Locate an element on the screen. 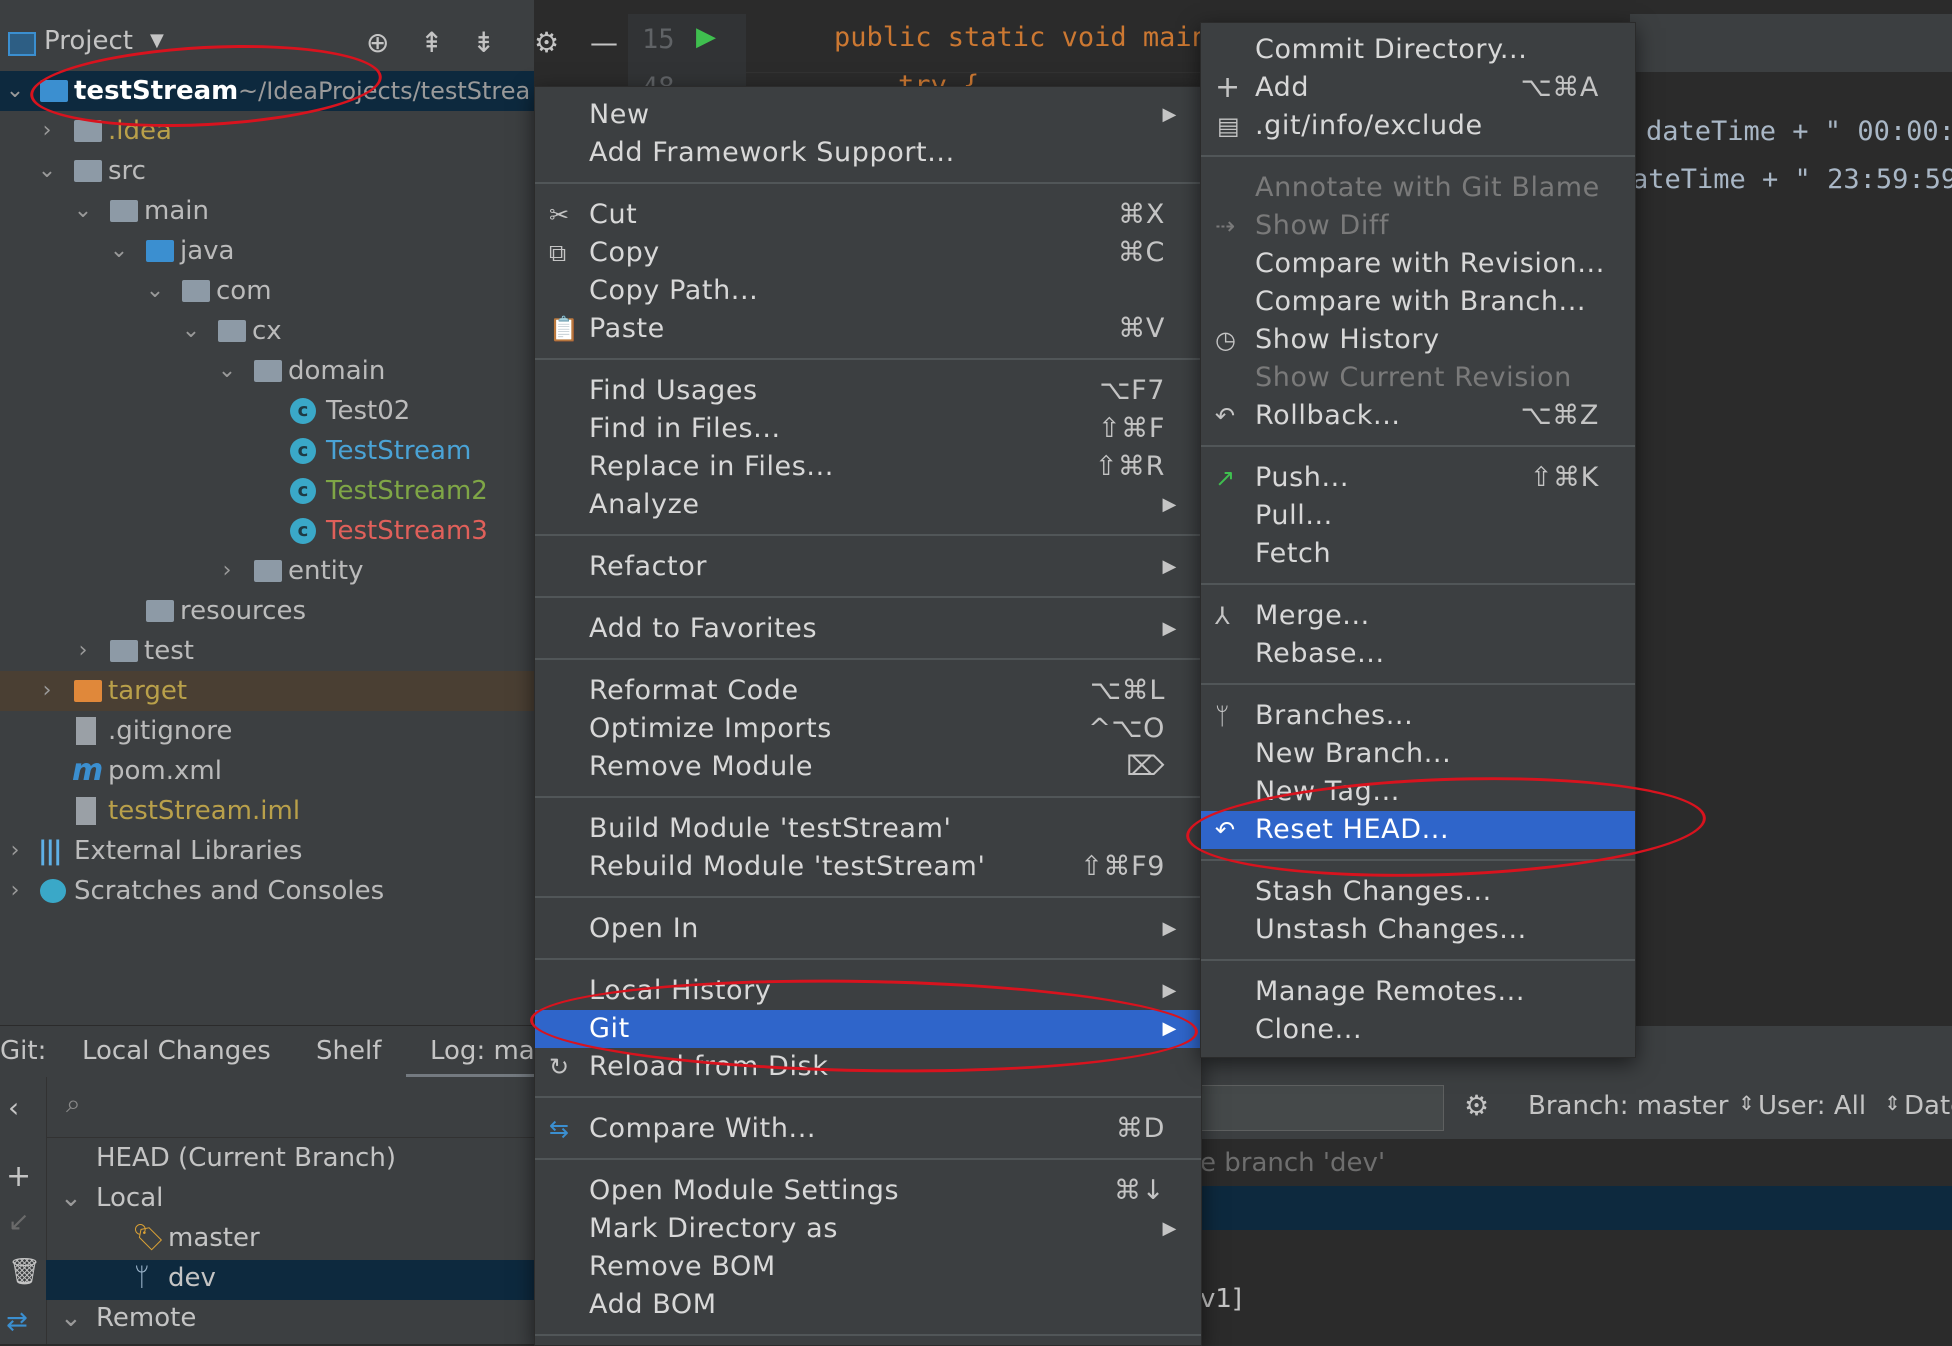 The height and width of the screenshot is (1346, 1952). menu-item-new: New ▶ is located at coordinates (868, 115).